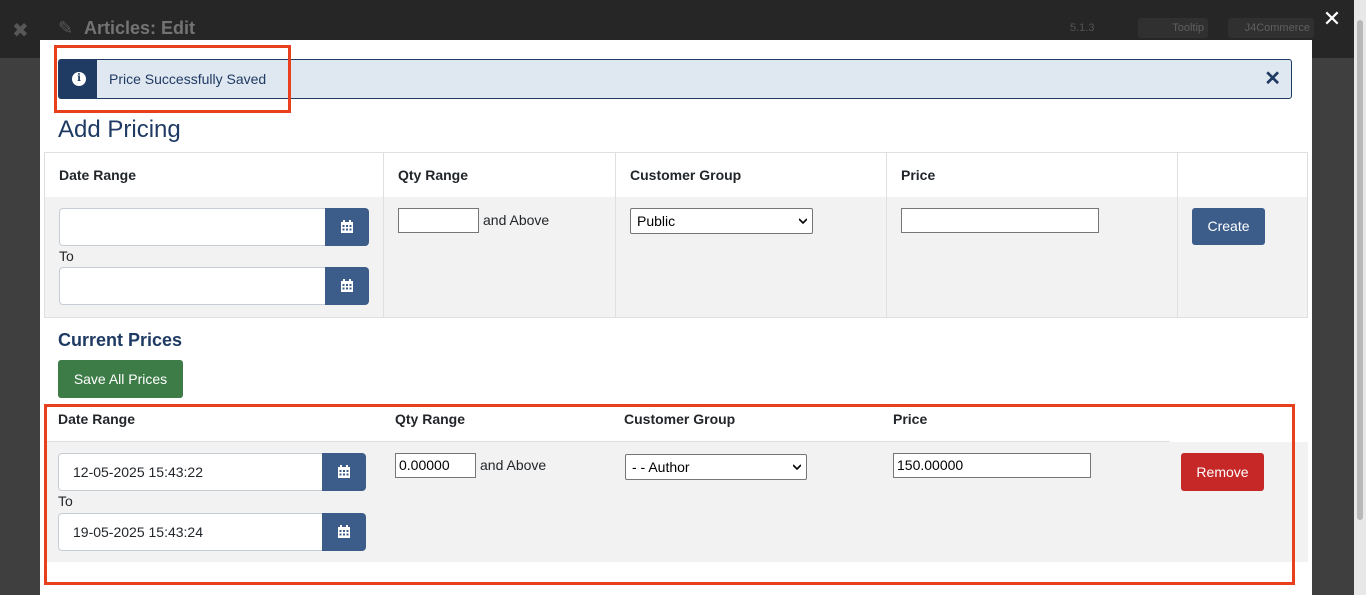 This screenshot has width=1366, height=595. Describe the element at coordinates (1000, 220) in the screenshot. I see `price-input` at that location.